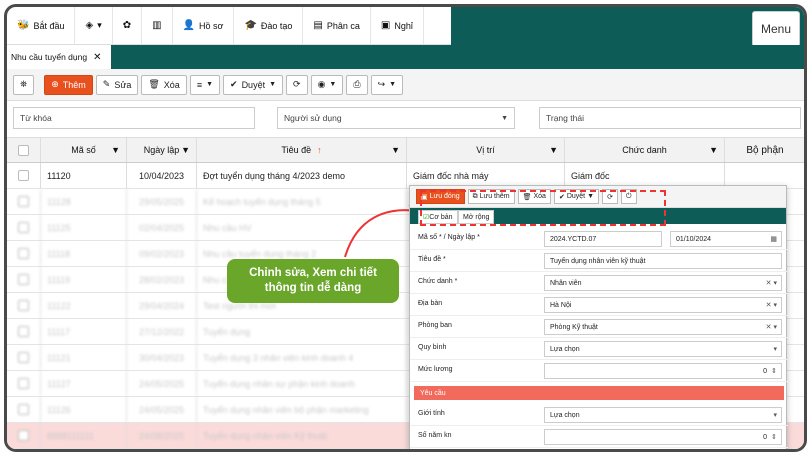 Image resolution: width=811 pixels, height=456 pixels. Describe the element at coordinates (603, 239) in the screenshot. I see `code-field: 2024.YCTD.07` at that location.